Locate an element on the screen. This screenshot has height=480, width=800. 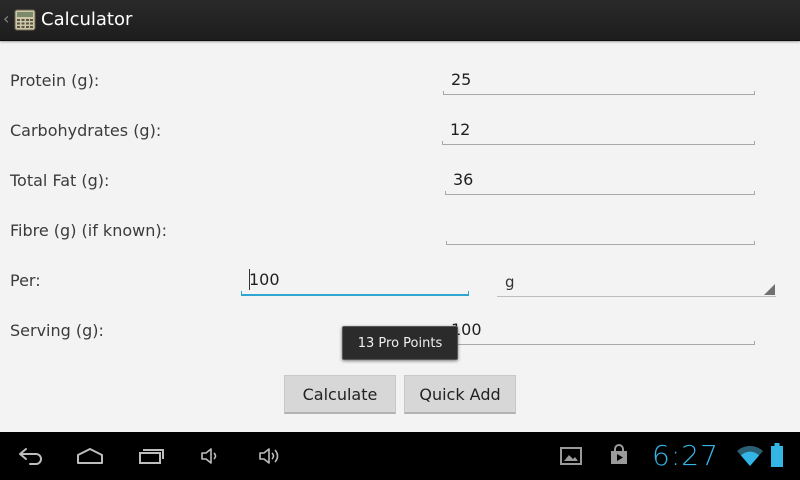
battery-icon is located at coordinates (777, 455).